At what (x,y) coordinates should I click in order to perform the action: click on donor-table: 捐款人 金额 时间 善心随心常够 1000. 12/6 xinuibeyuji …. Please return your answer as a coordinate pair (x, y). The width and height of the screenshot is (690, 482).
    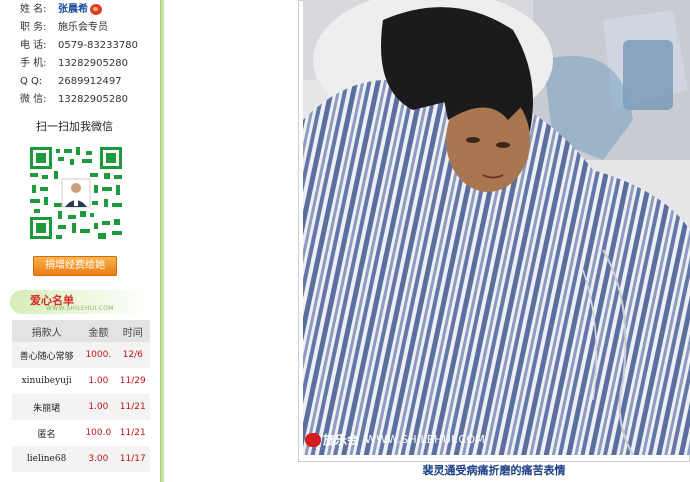
    Looking at the image, I should click on (81, 396).